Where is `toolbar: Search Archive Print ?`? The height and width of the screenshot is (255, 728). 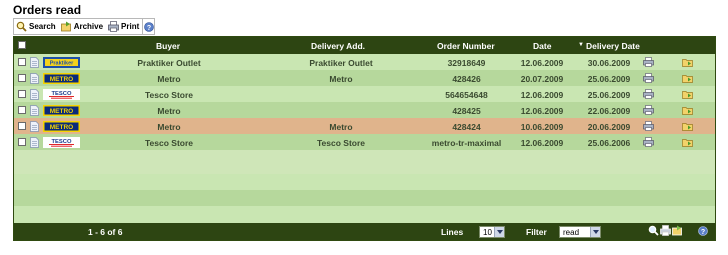
toolbar: Search Archive Print ? is located at coordinates (84, 26).